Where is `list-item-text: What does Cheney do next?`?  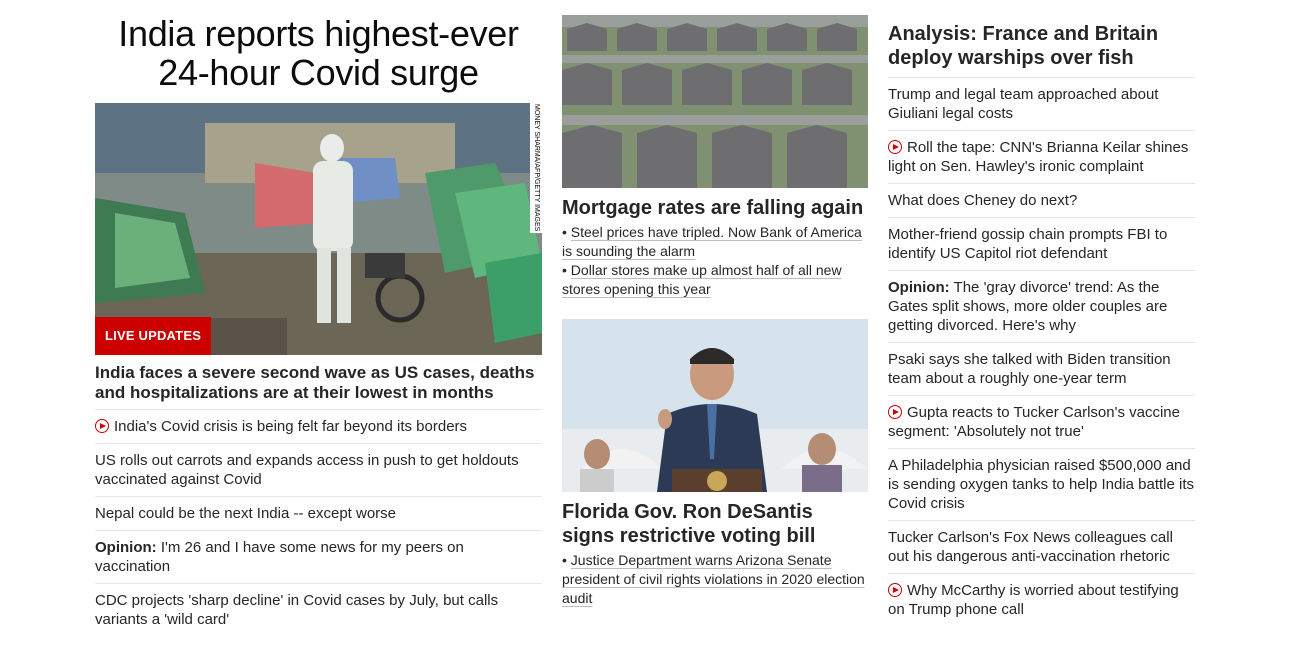 list-item-text: What does Cheney do next? is located at coordinates (982, 200).